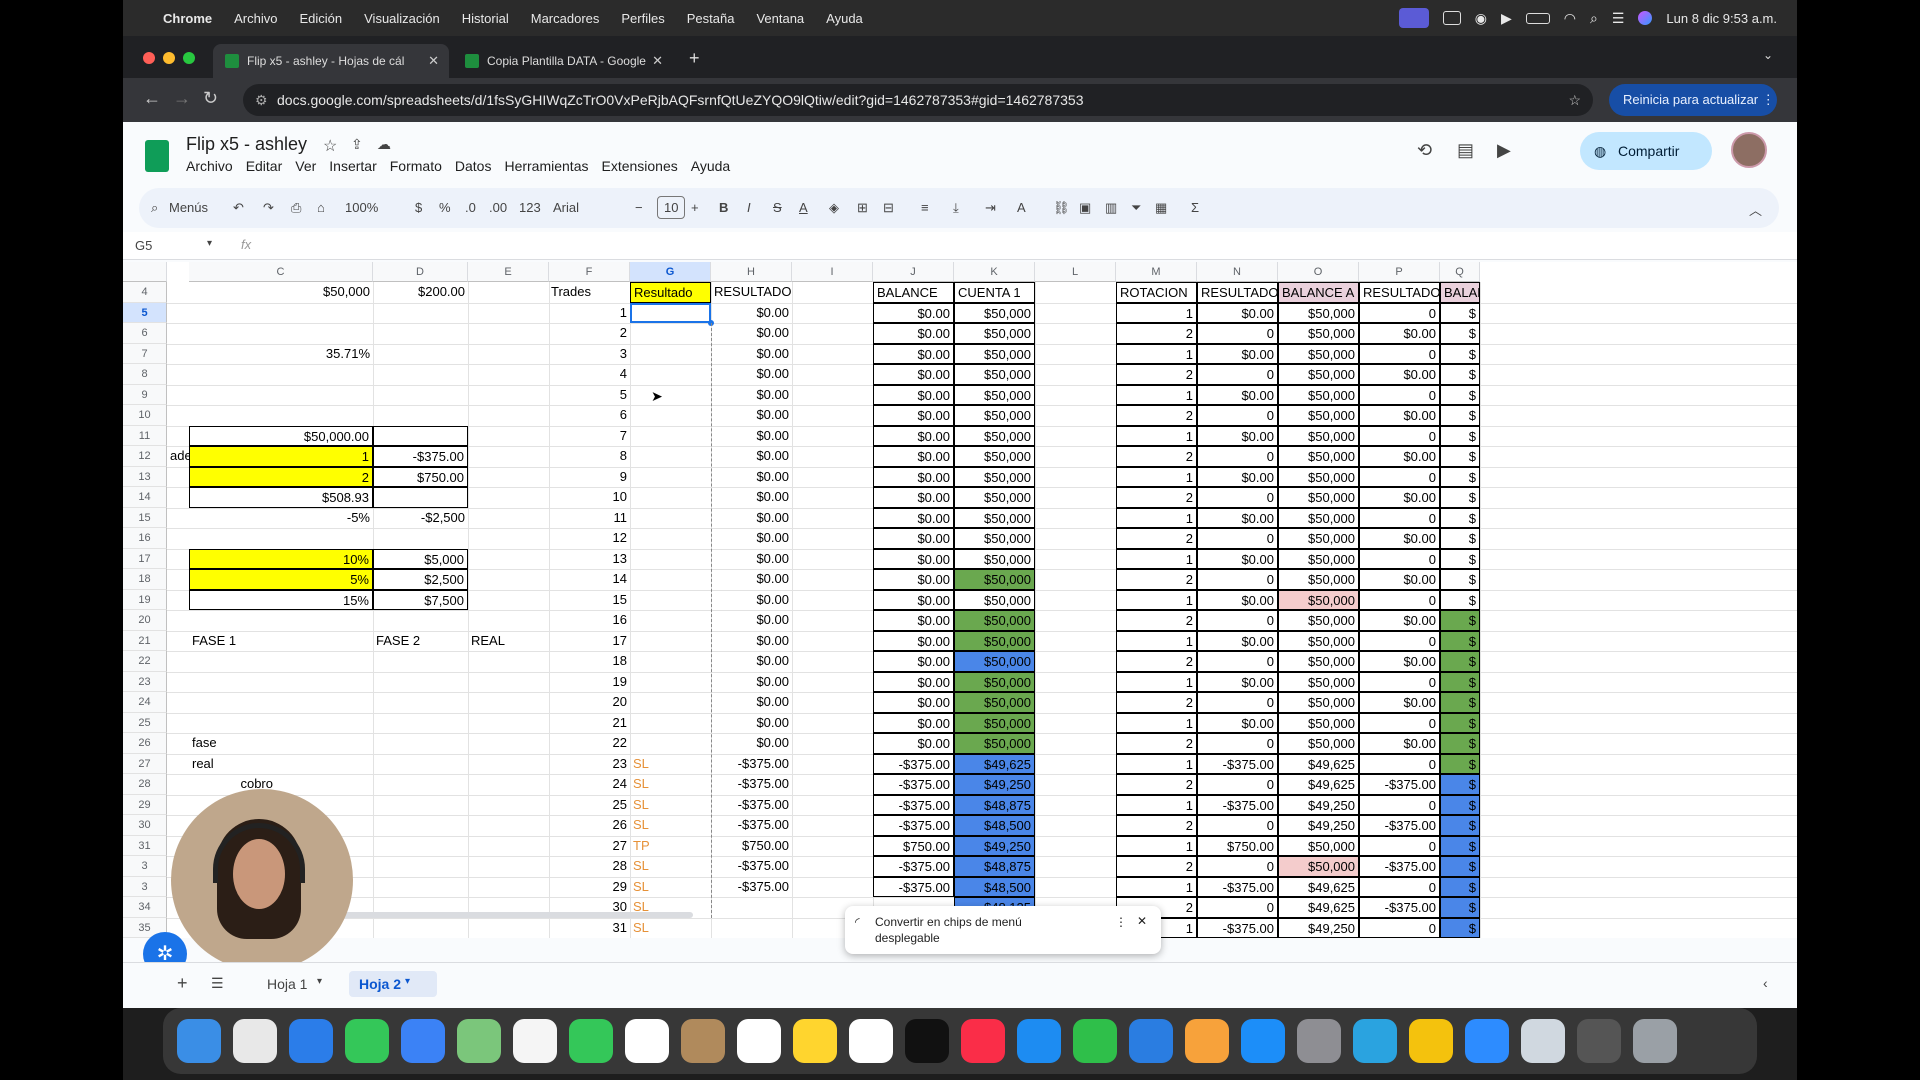 The width and height of the screenshot is (1920, 1080). What do you see at coordinates (357, 144) in the screenshot?
I see `move-icon: ⇪` at bounding box center [357, 144].